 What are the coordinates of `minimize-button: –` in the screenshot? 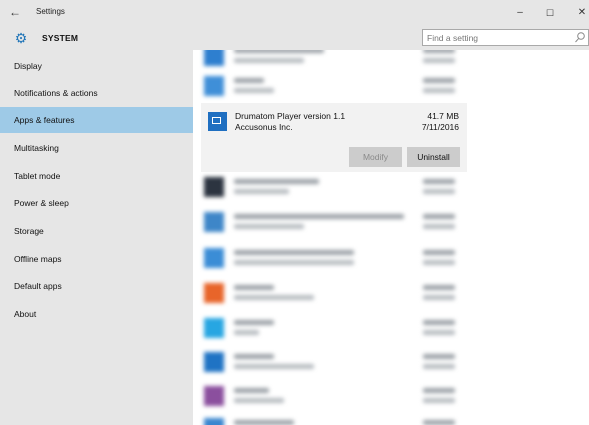 It's located at (520, 13).